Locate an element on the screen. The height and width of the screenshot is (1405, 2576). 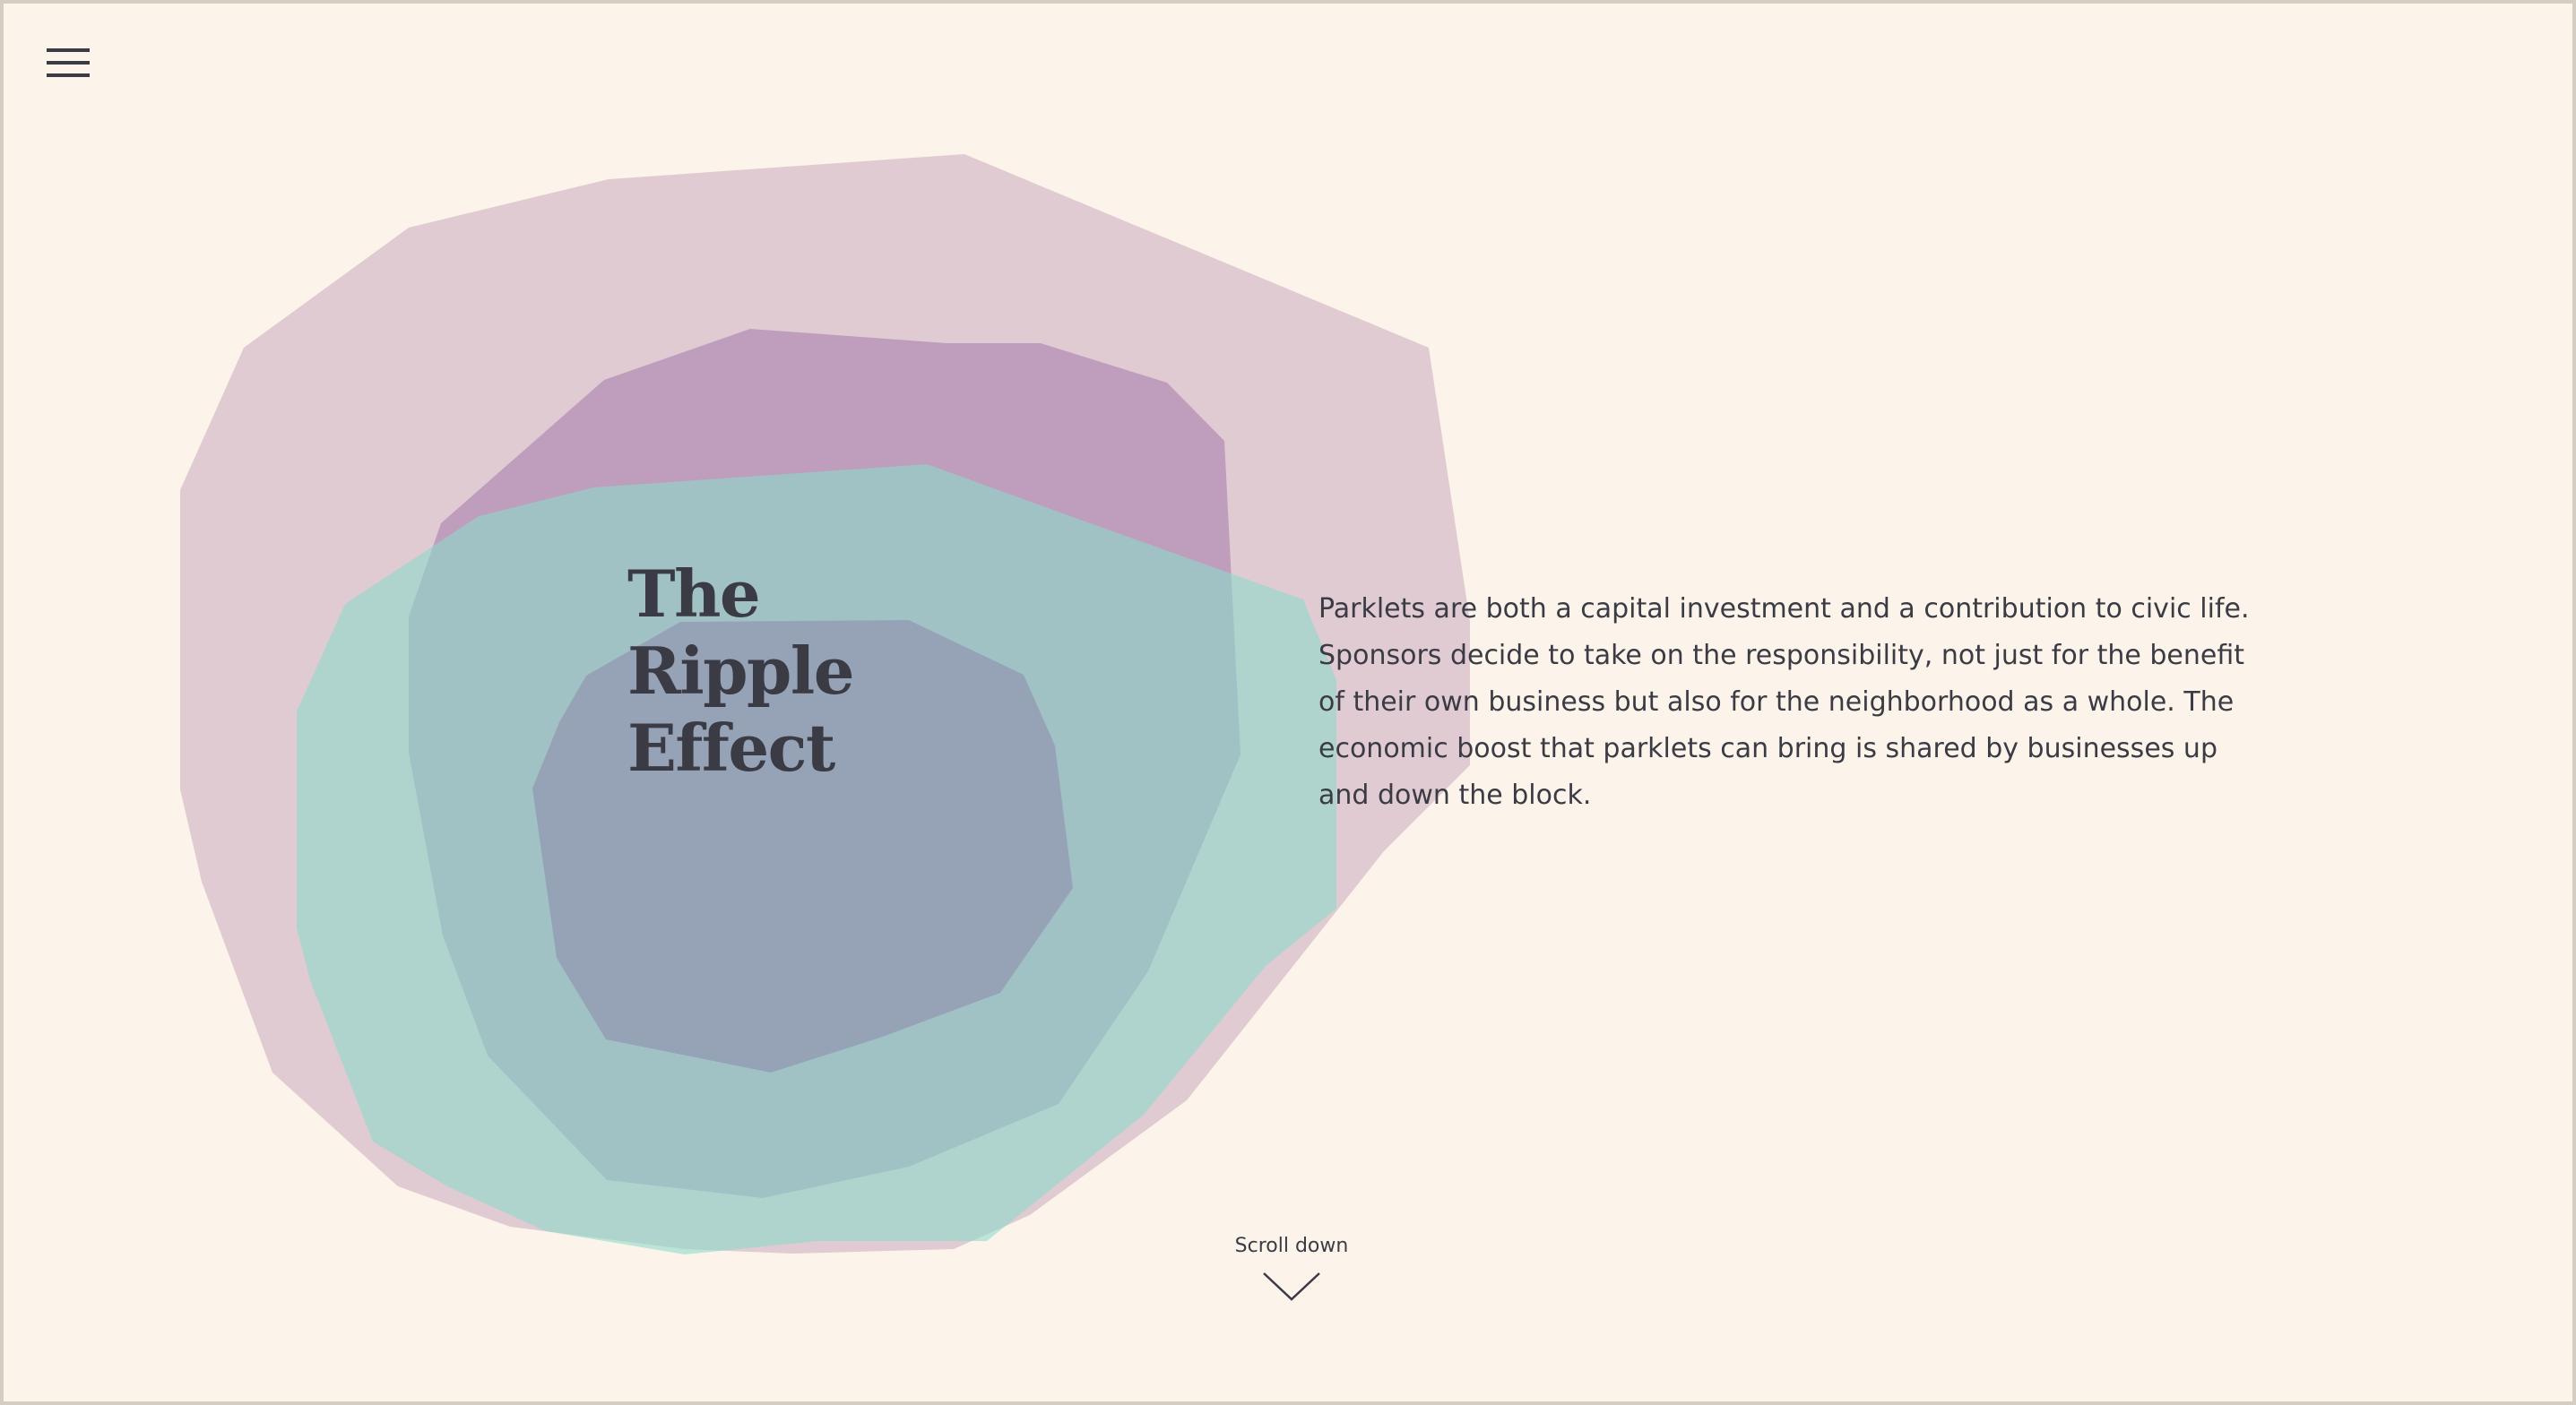
scroll-down-button: Scroll down is located at coordinates (1291, 1268).